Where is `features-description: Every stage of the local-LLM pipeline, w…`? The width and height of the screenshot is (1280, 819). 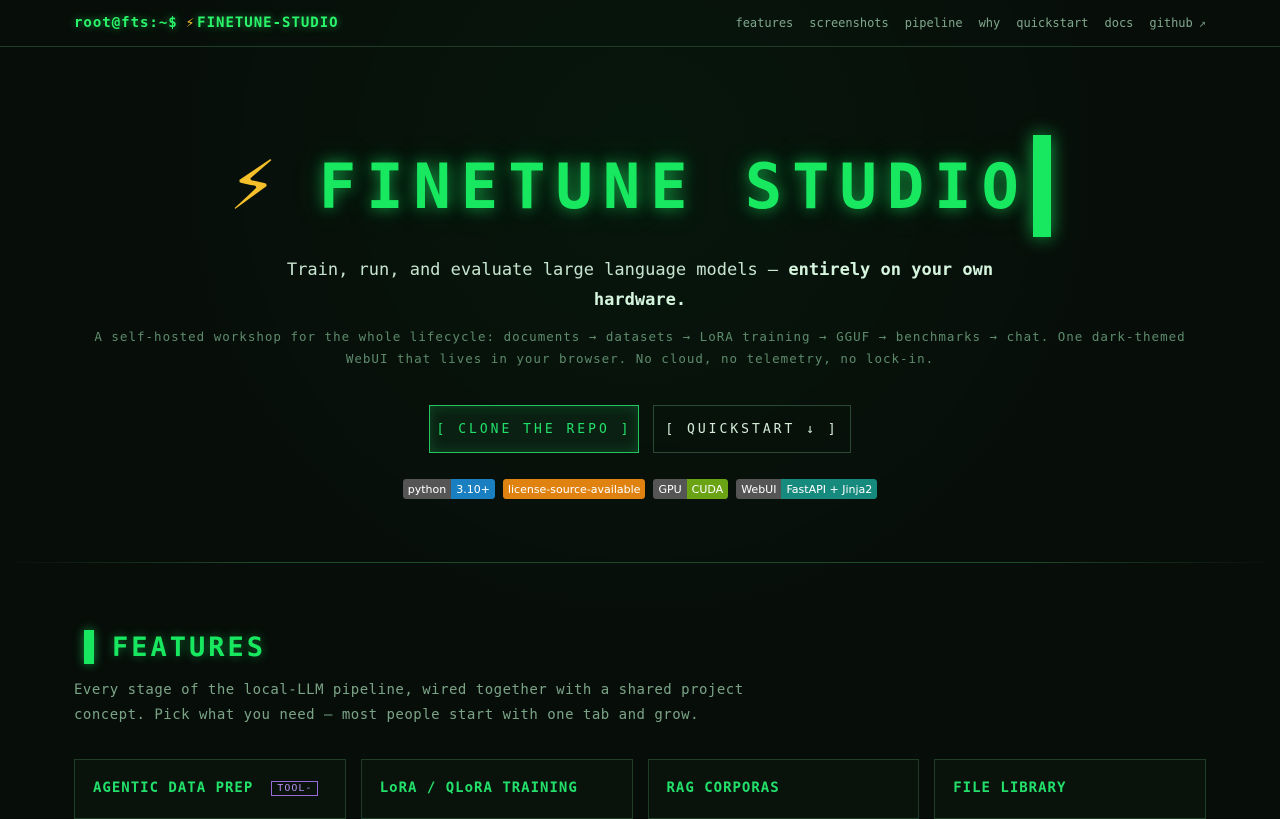 features-description: Every stage of the local-LLM pipeline, w… is located at coordinates (409, 702).